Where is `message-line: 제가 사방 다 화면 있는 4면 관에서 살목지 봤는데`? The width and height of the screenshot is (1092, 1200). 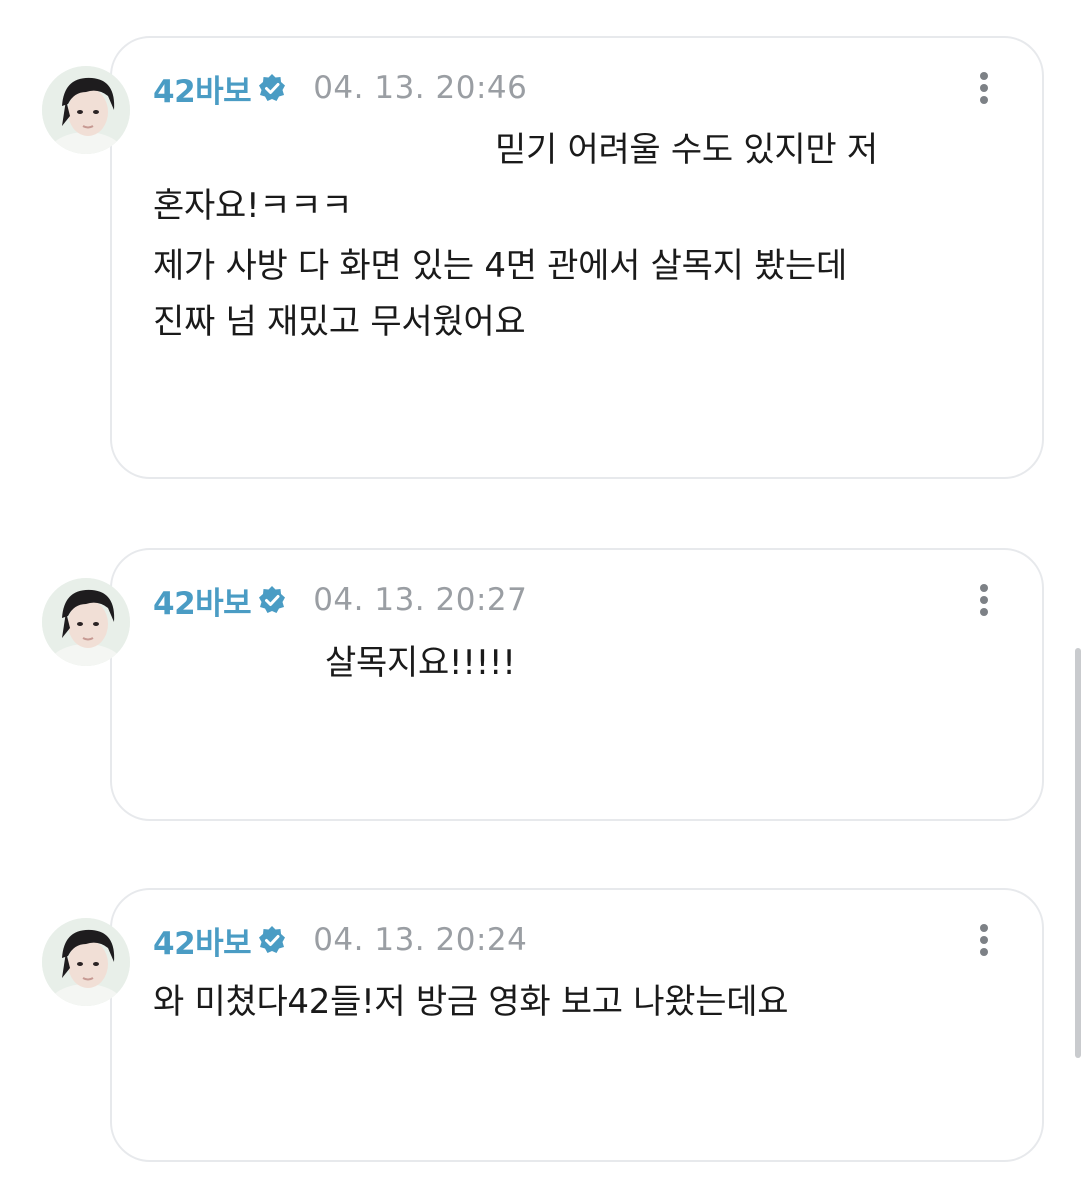
message-line: 제가 사방 다 화면 있는 4면 관에서 살목지 봤는데 is located at coordinates (500, 266).